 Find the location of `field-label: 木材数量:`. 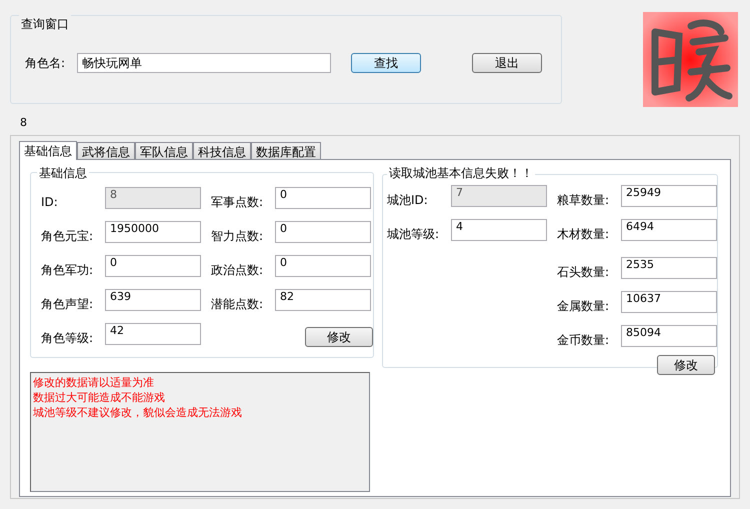

field-label: 木材数量: is located at coordinates (583, 234).